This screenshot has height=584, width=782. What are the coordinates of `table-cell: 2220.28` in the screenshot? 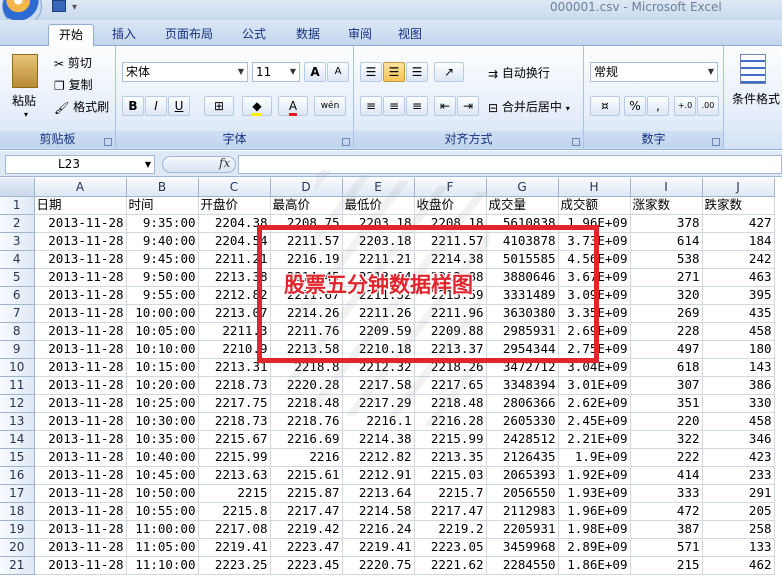 It's located at (306, 385).